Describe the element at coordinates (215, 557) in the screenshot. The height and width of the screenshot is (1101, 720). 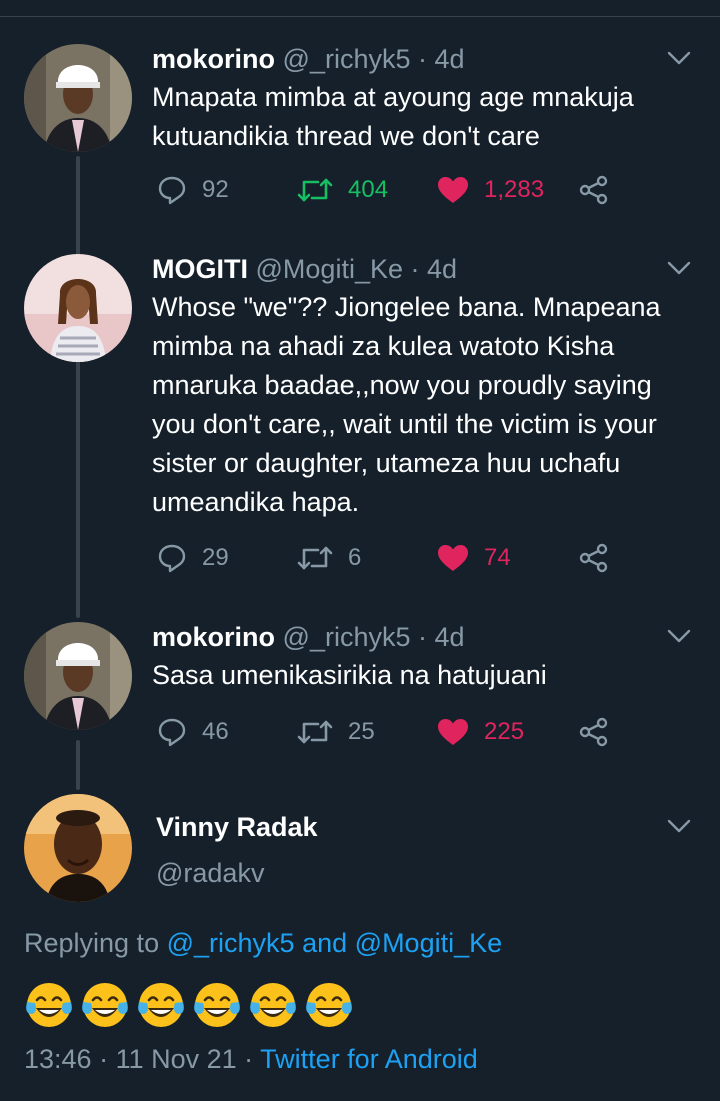
I see `reply-count: 29` at that location.